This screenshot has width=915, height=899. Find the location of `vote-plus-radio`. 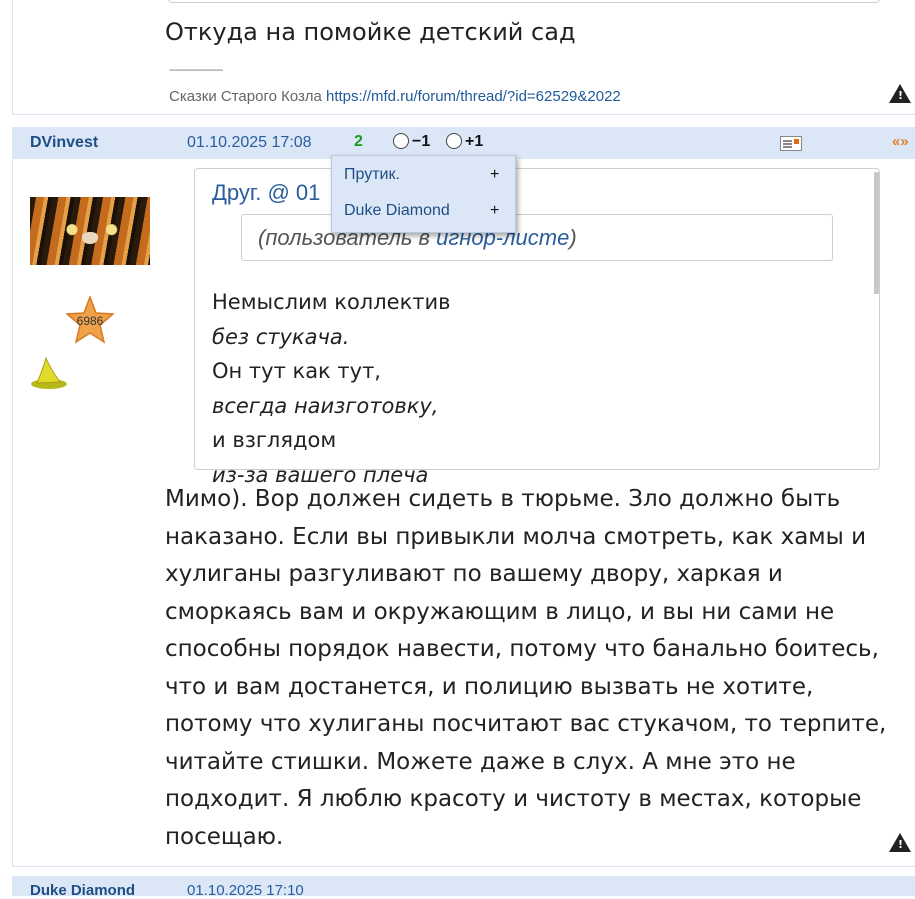

vote-plus-radio is located at coordinates (454, 141).